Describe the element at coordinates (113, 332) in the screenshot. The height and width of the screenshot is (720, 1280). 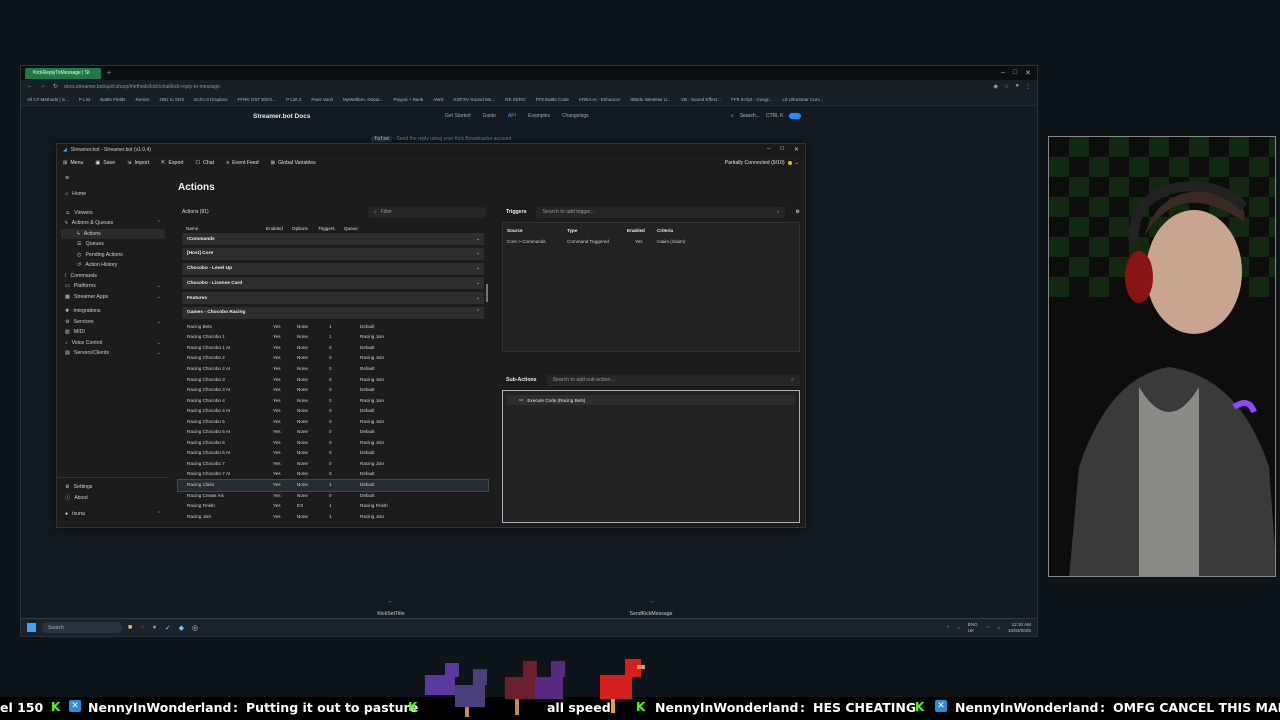
I see `sidebar-item-midi: ▥ MIDI` at that location.